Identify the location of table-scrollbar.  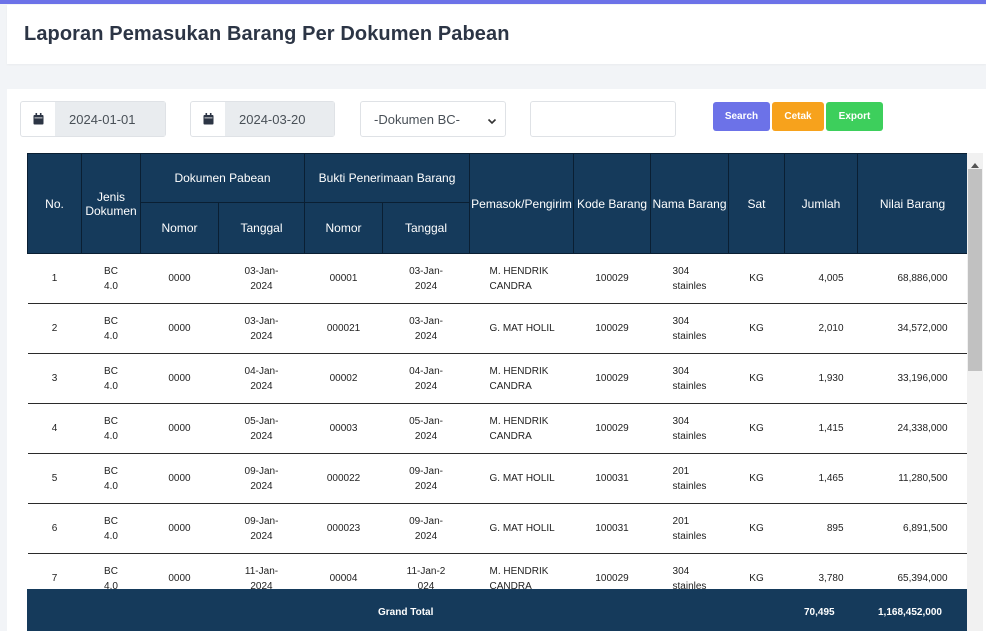
(975, 392).